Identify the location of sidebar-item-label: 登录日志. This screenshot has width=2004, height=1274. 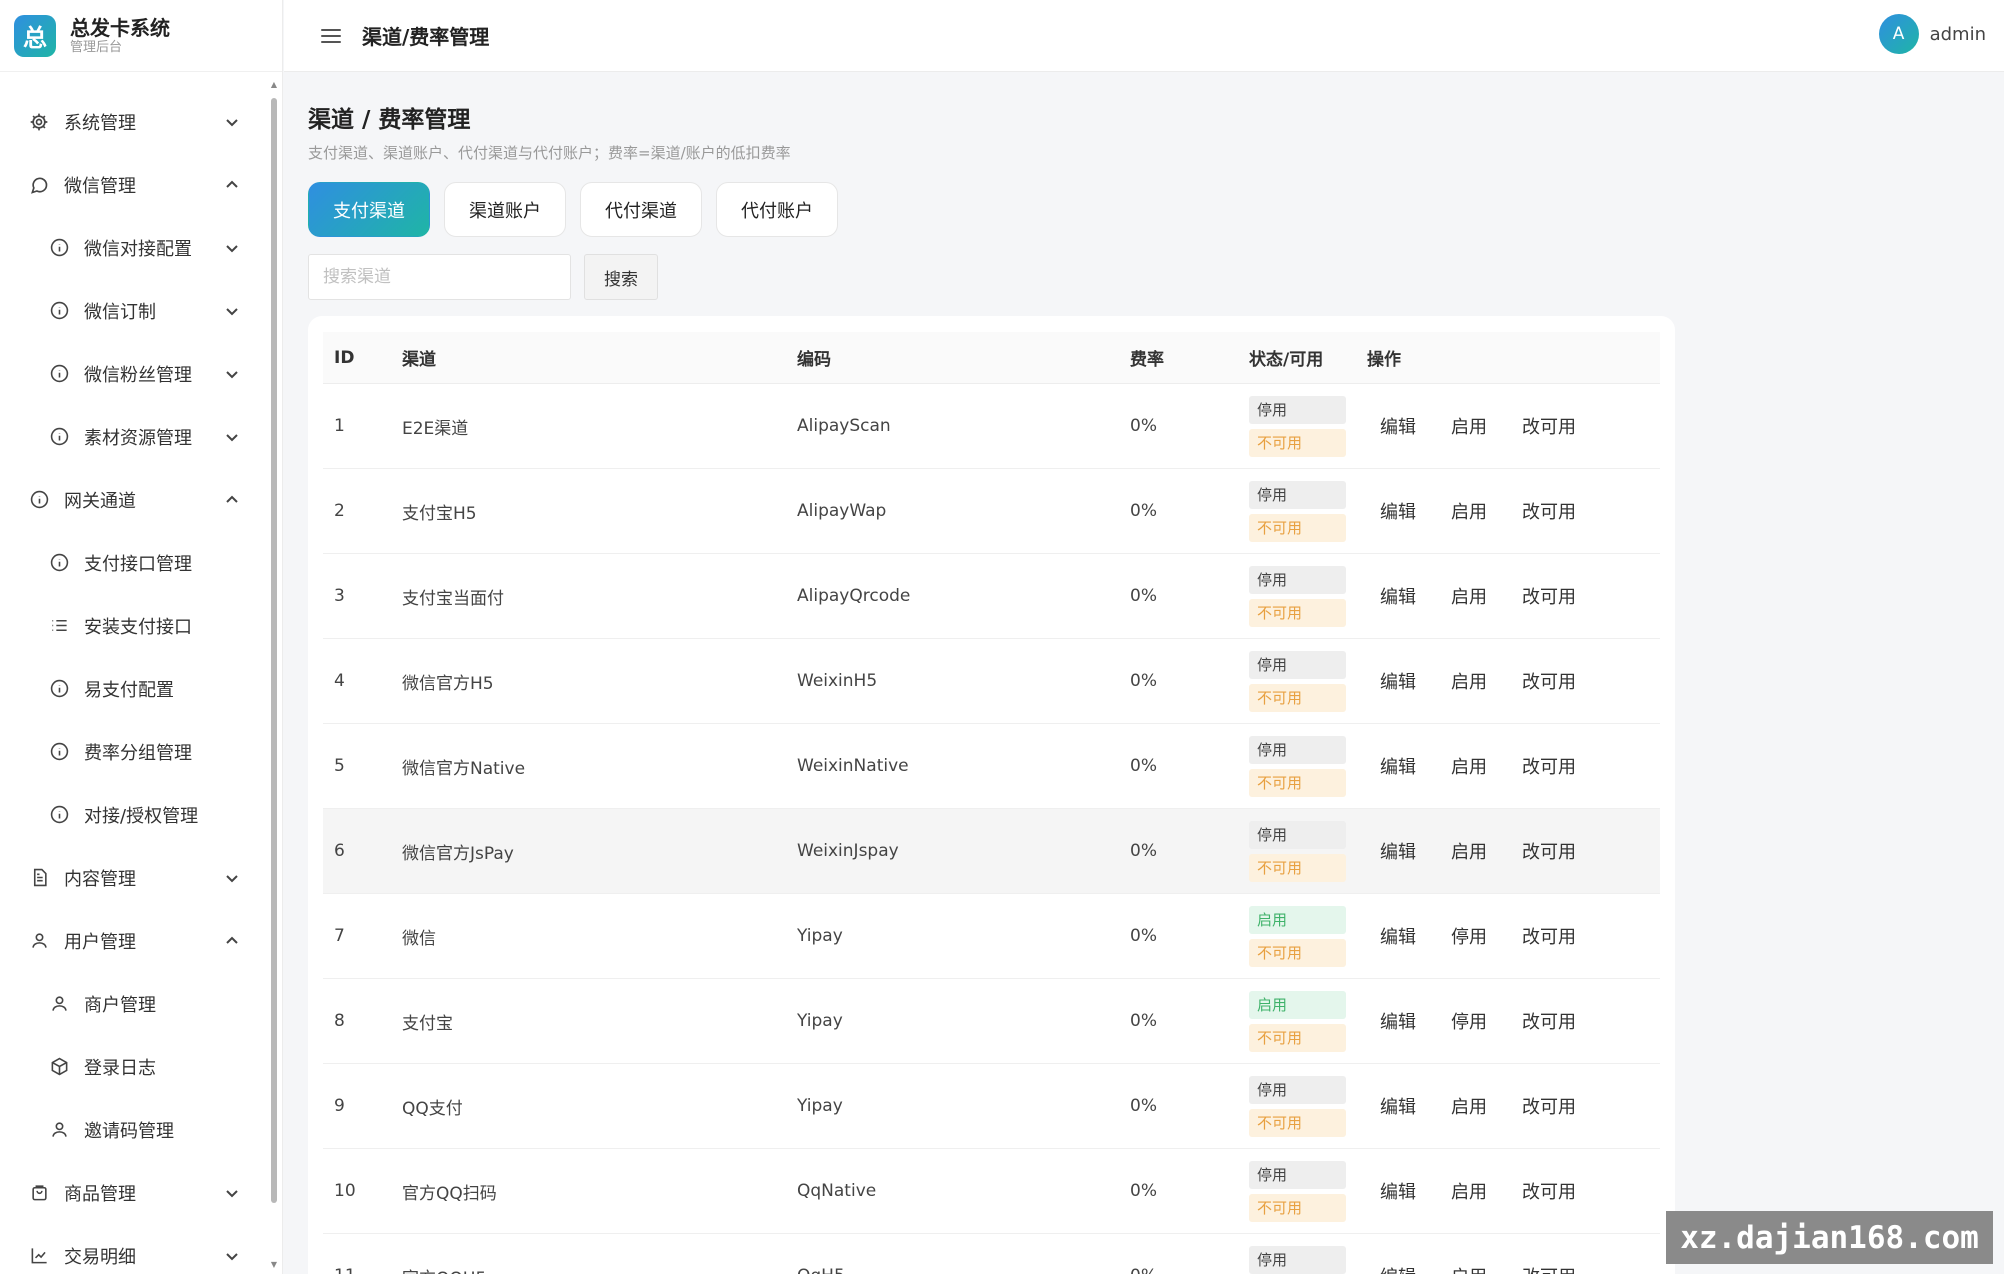
(120, 1068).